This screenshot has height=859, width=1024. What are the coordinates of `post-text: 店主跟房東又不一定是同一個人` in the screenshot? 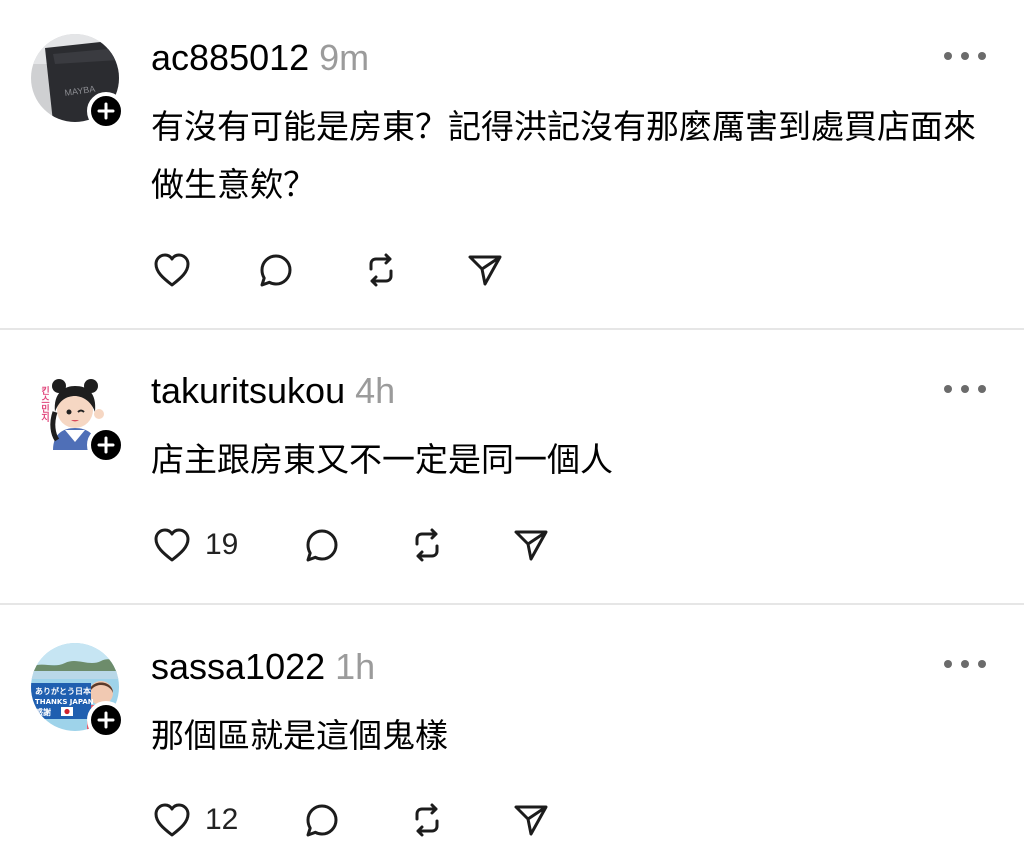 It's located at (382, 459).